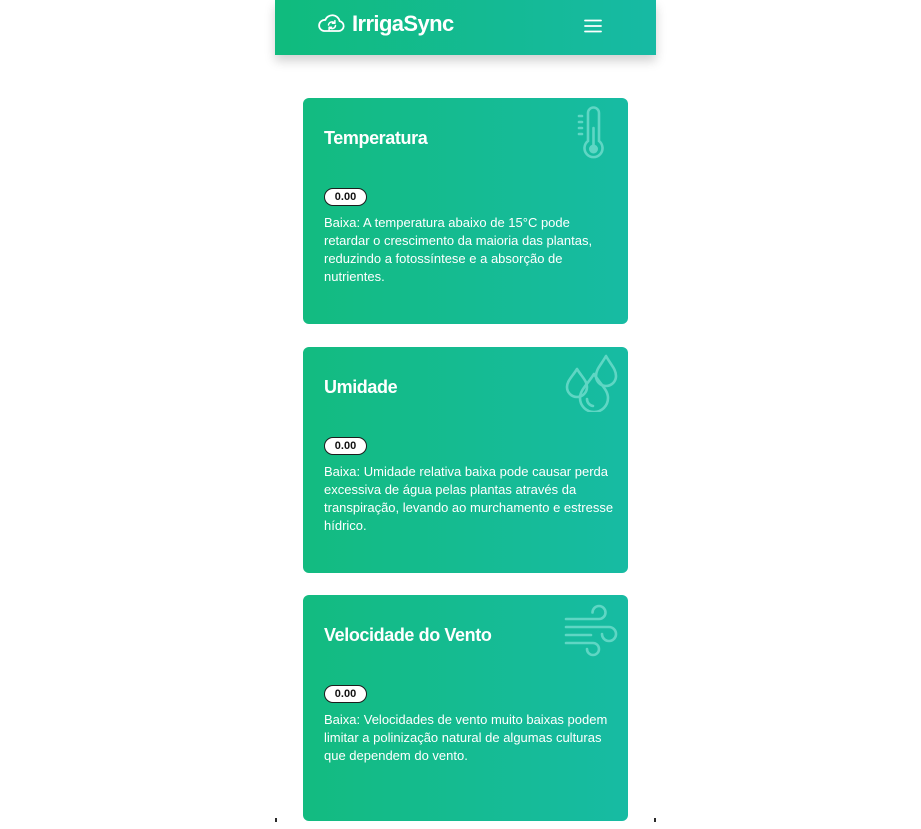 The width and height of the screenshot is (921, 829). I want to click on card-title: Umidade, so click(361, 387).